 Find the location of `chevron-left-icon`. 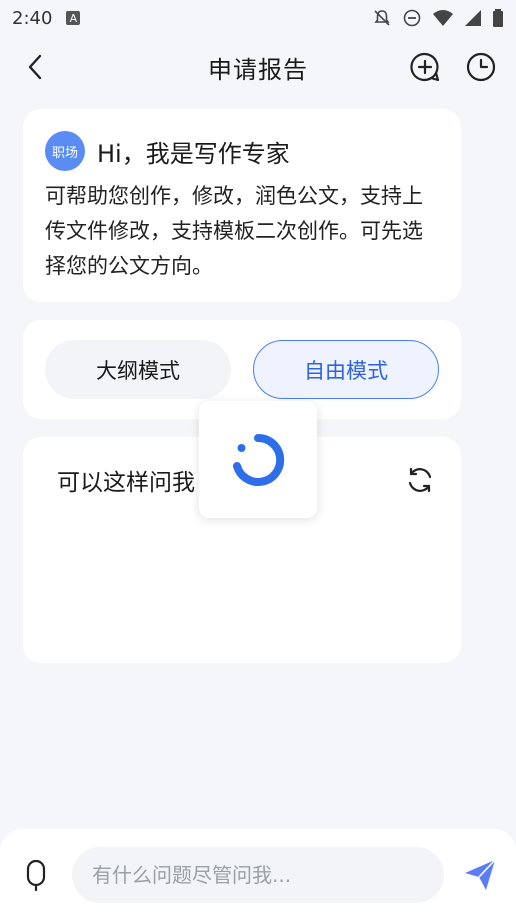

chevron-left-icon is located at coordinates (35, 67).